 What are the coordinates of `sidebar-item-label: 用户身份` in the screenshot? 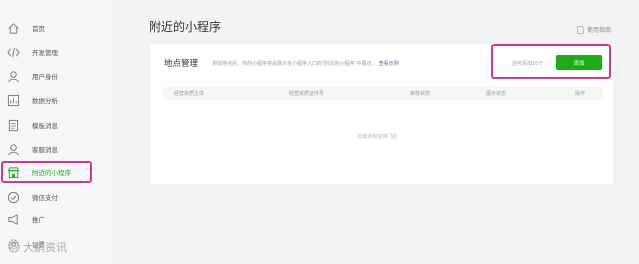 It's located at (45, 77).